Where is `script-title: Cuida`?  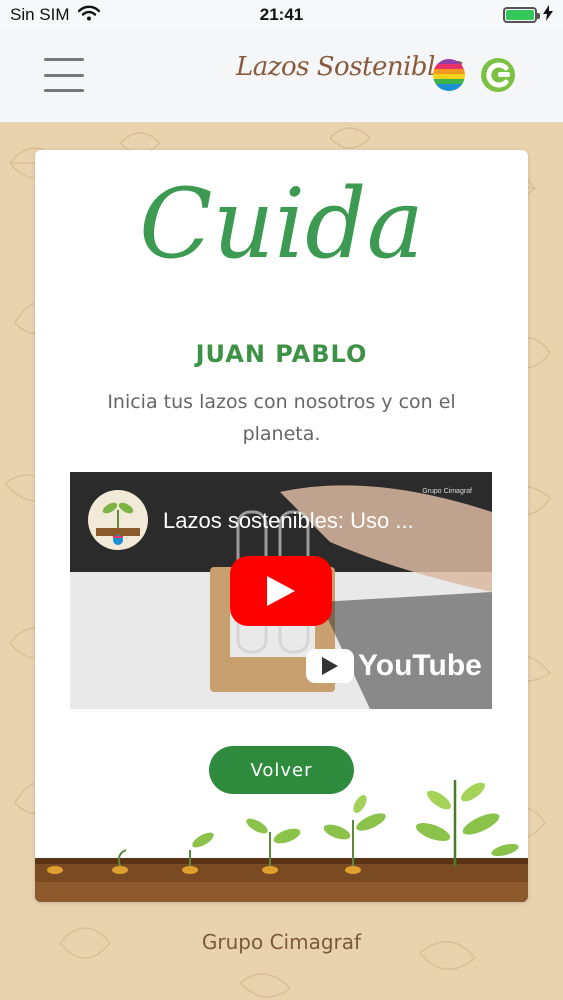 script-title: Cuida is located at coordinates (281, 224).